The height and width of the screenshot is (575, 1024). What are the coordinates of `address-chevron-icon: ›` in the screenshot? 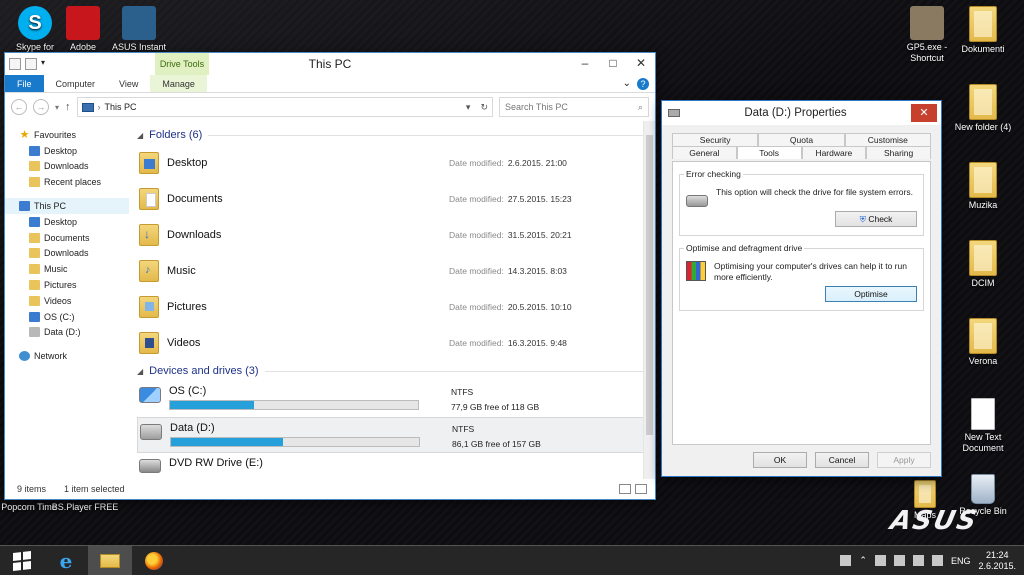 It's located at (99, 107).